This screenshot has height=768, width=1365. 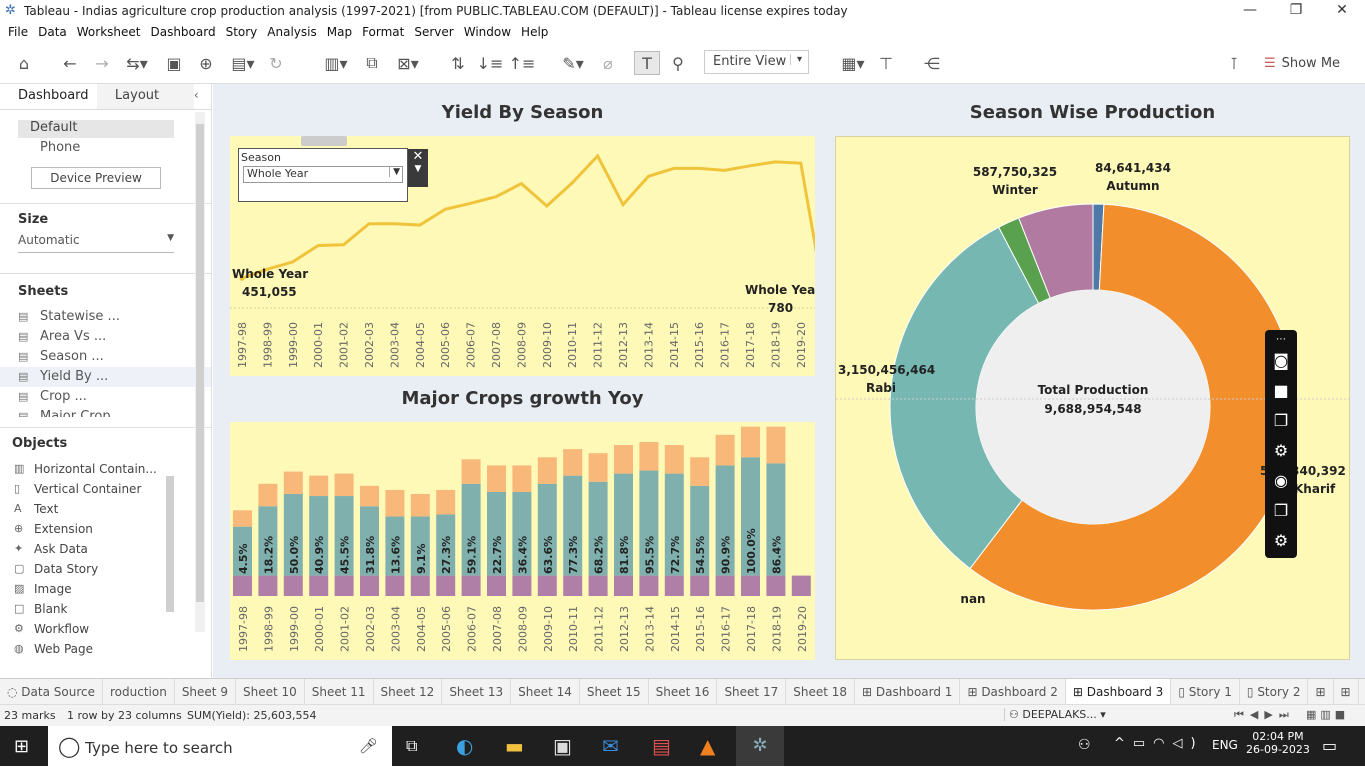 I want to click on menu-dashboard: Dashboard, so click(x=182, y=32).